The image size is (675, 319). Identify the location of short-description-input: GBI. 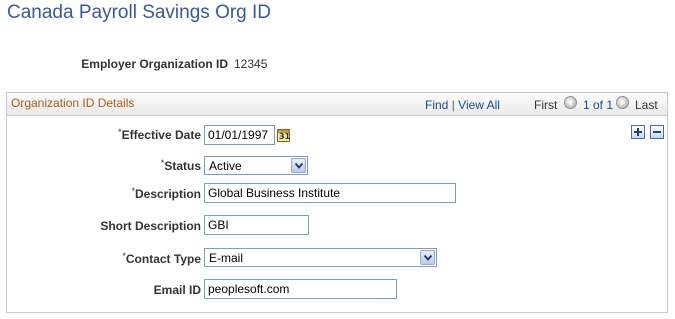
(256, 225).